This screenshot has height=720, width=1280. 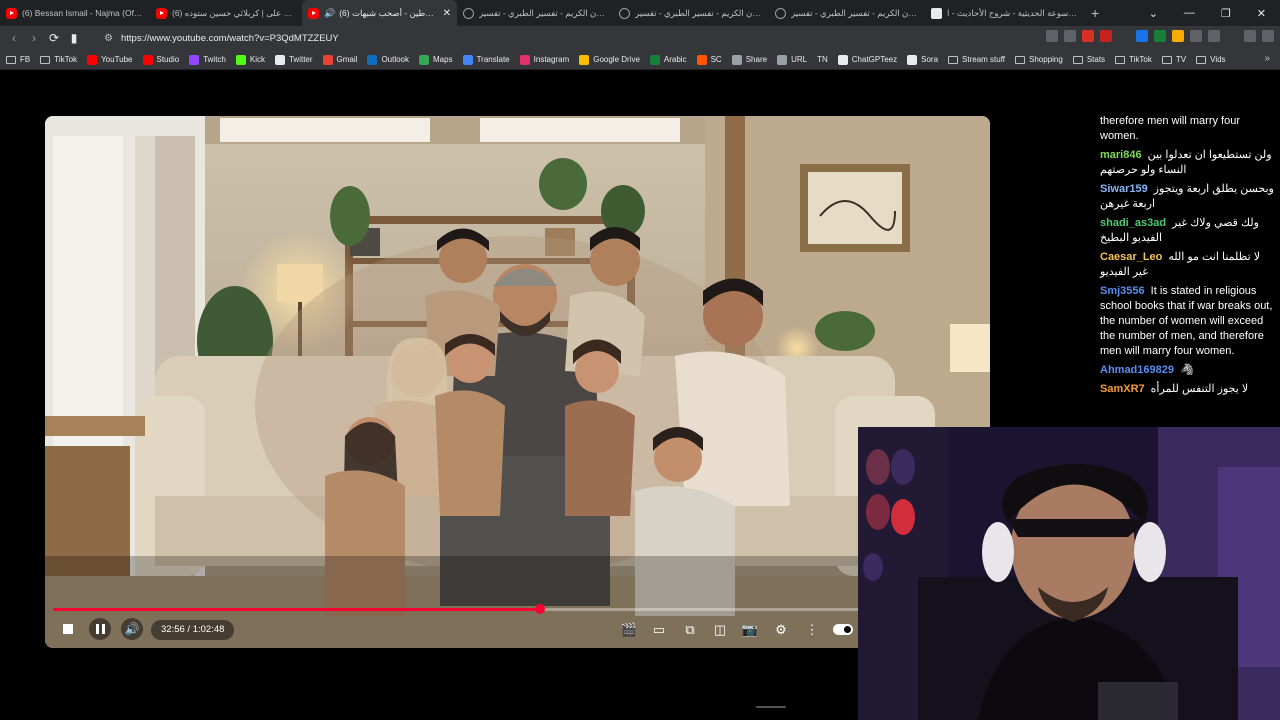 I want to click on pause-icon, so click(x=100, y=629).